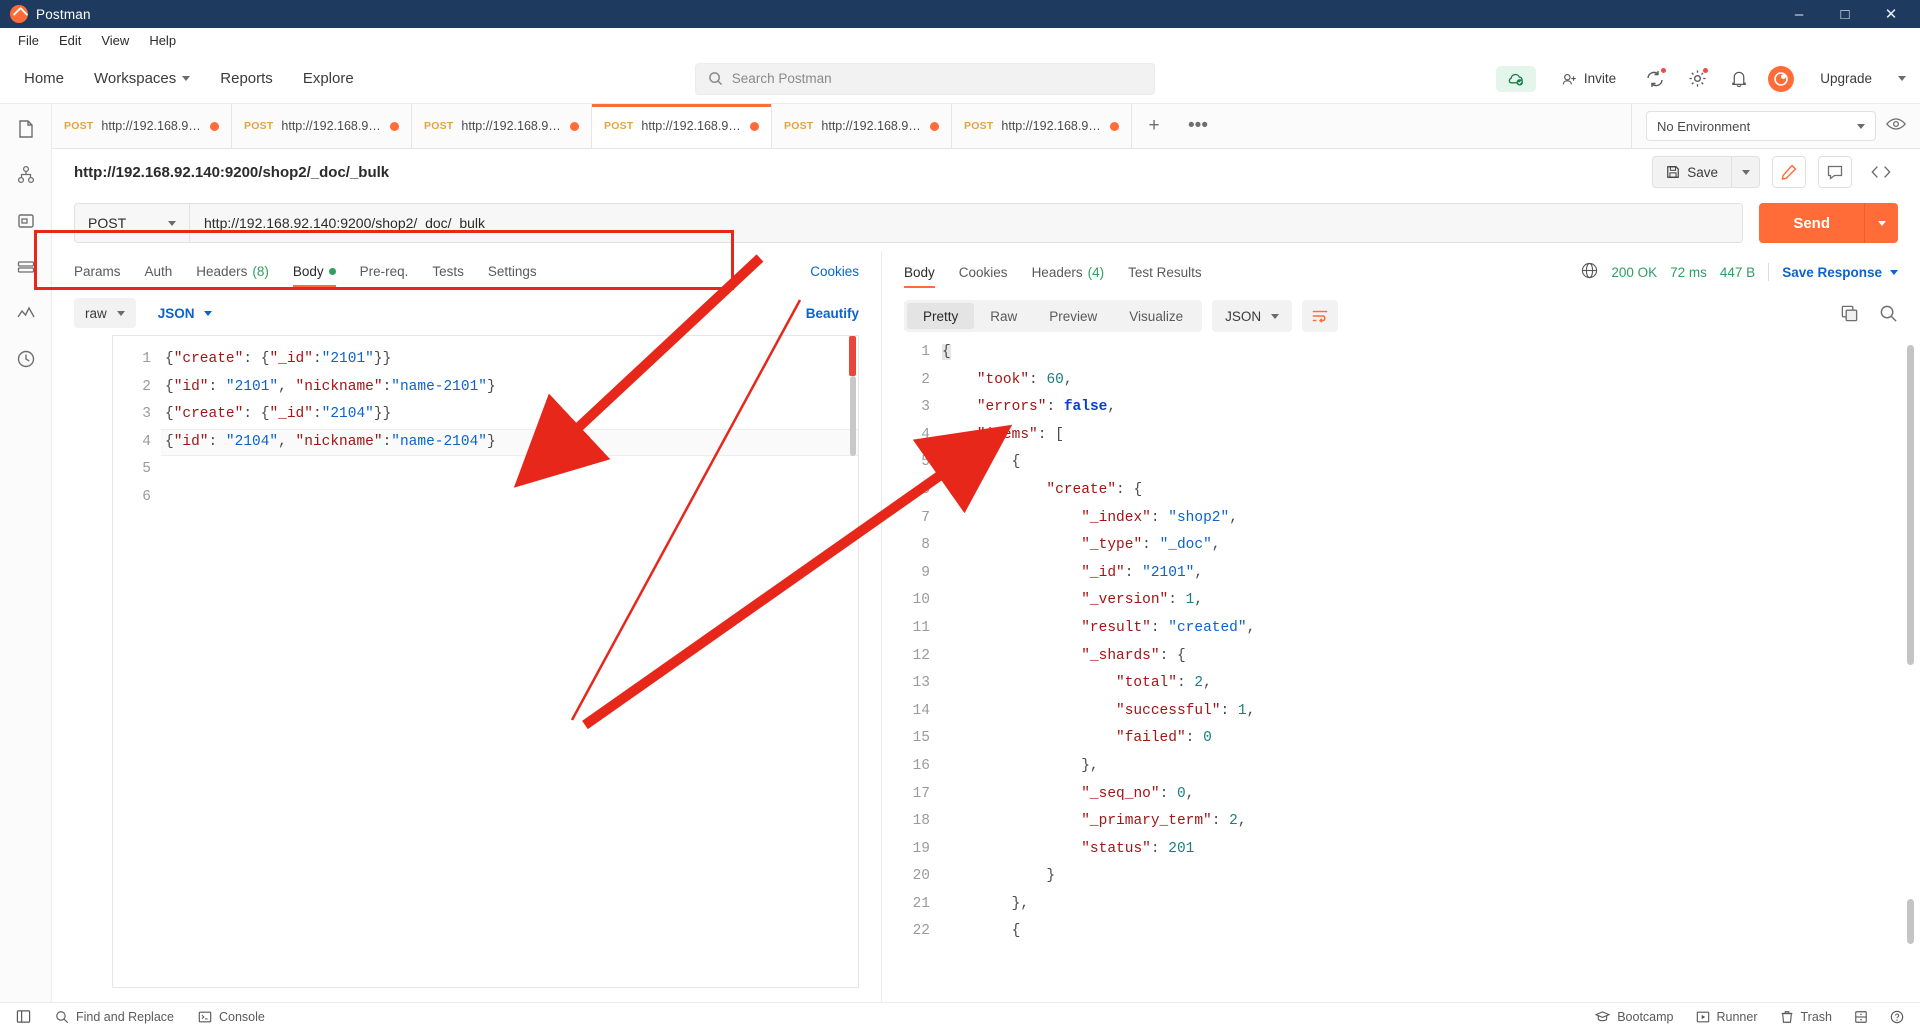 The image size is (1920, 1030). I want to click on avatar, so click(1781, 78).